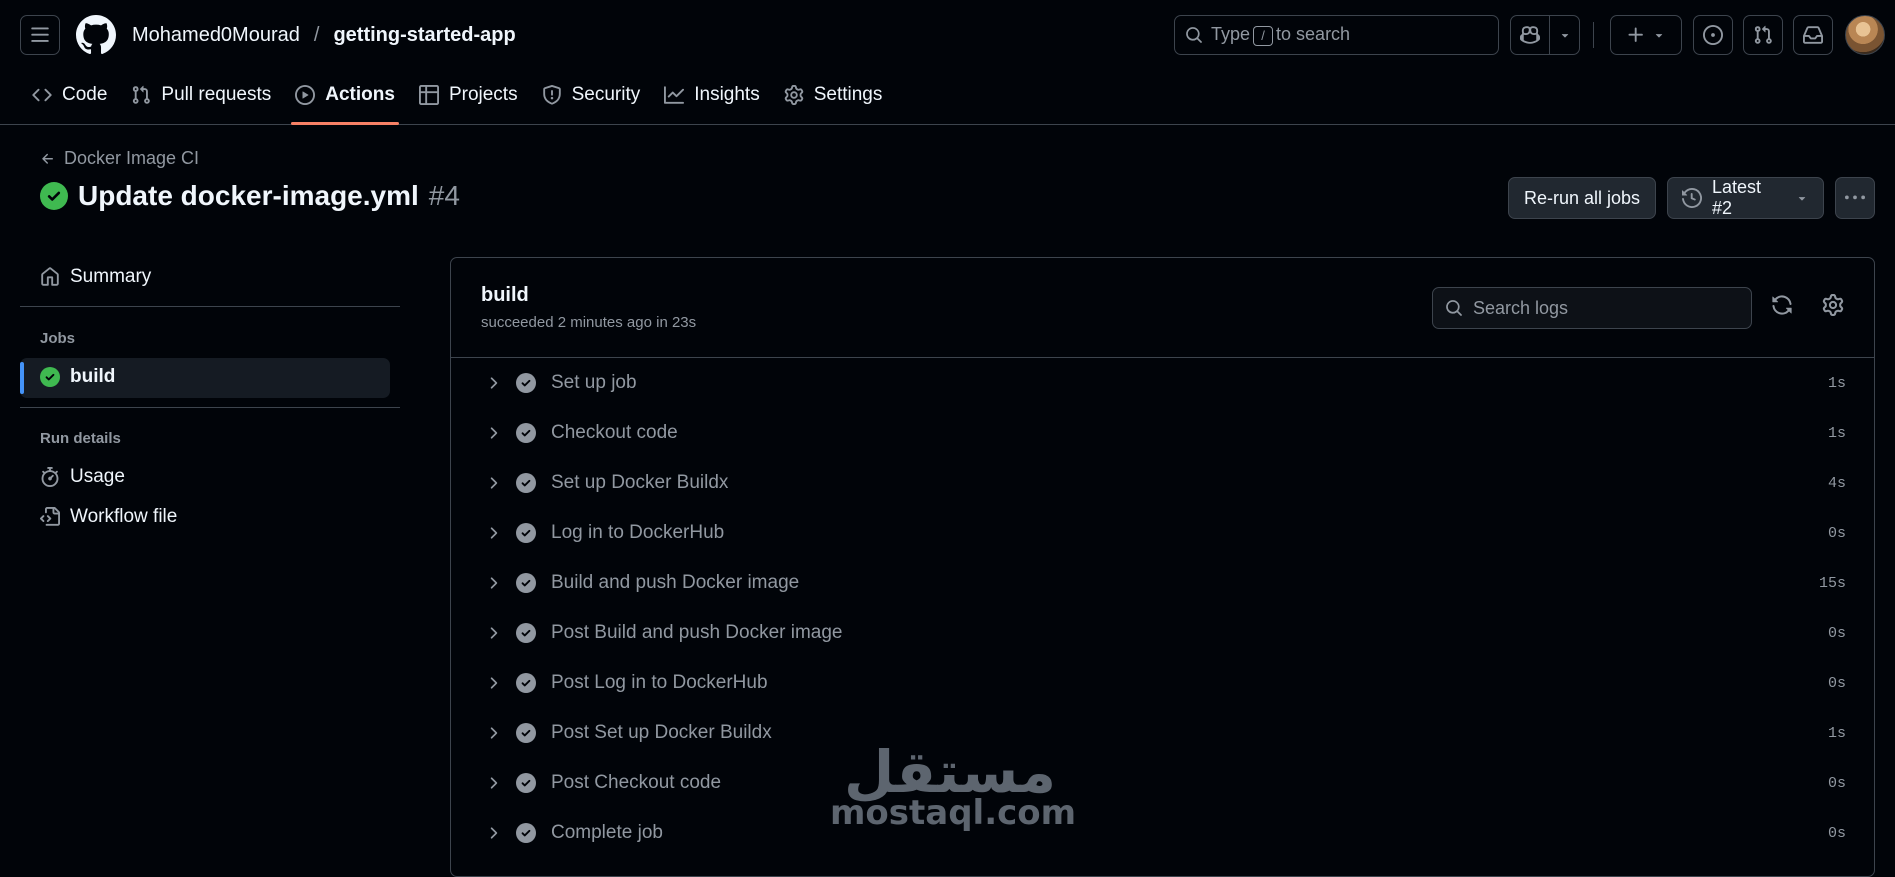  I want to click on tab-pull-requests: Pull requests, so click(201, 95).